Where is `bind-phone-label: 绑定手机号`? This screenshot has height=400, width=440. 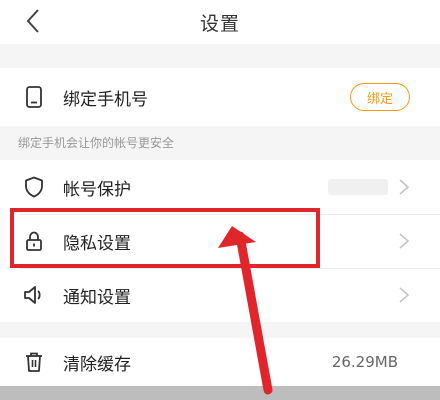
bind-phone-label: 绑定手机号 is located at coordinates (105, 99).